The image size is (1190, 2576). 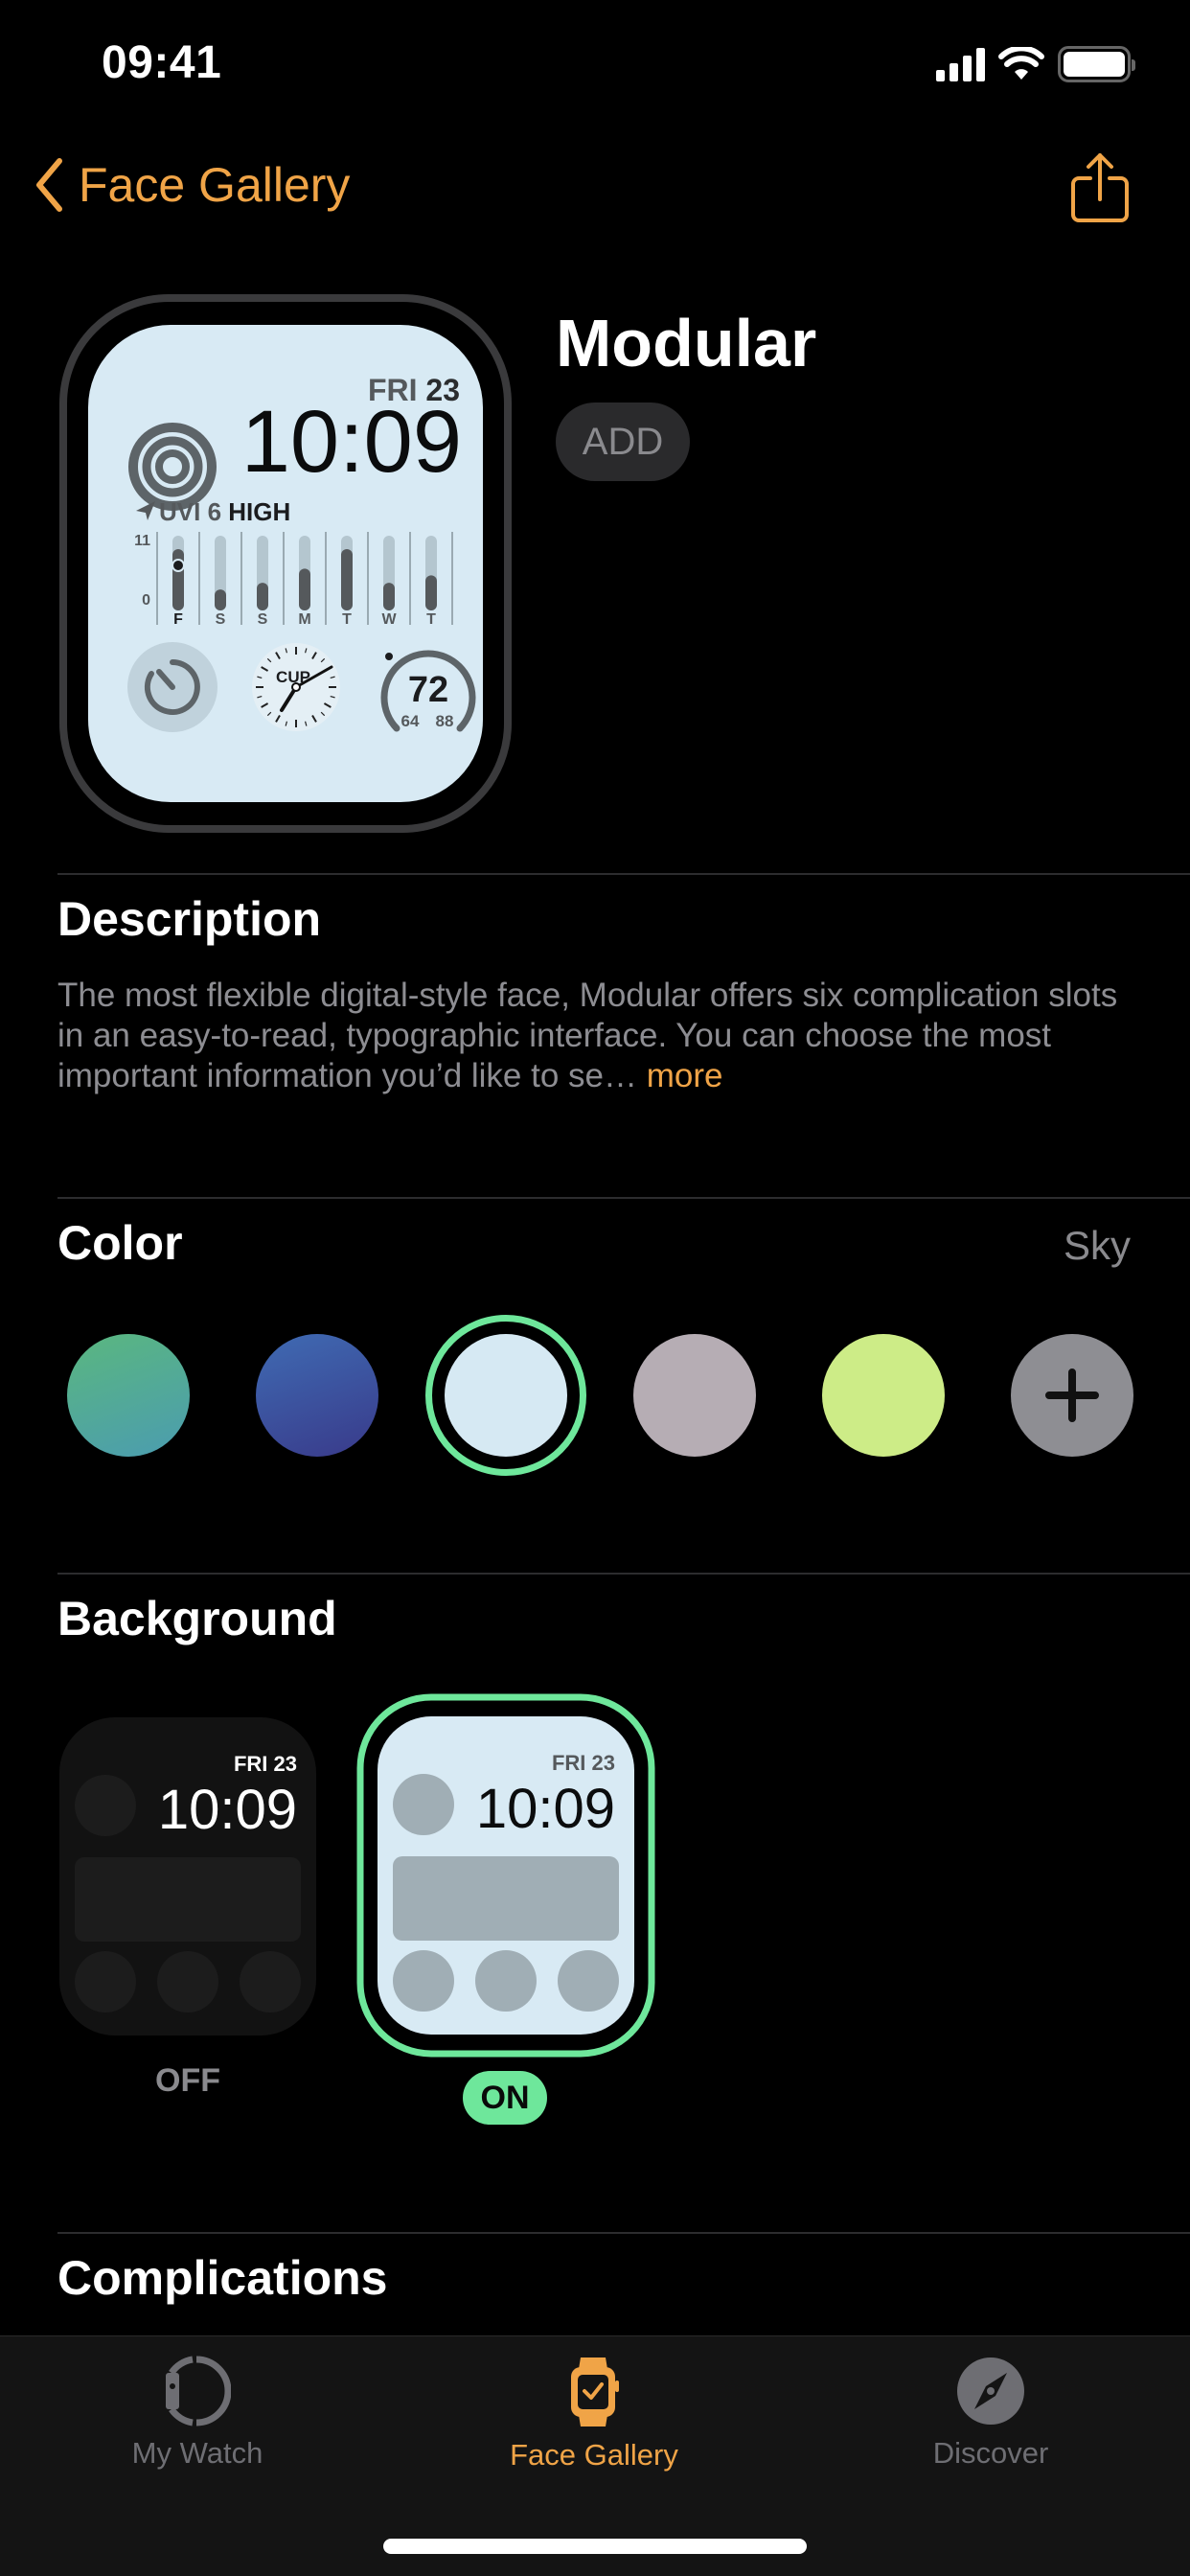 What do you see at coordinates (595, 2392) in the screenshot?
I see `watch-face-icon` at bounding box center [595, 2392].